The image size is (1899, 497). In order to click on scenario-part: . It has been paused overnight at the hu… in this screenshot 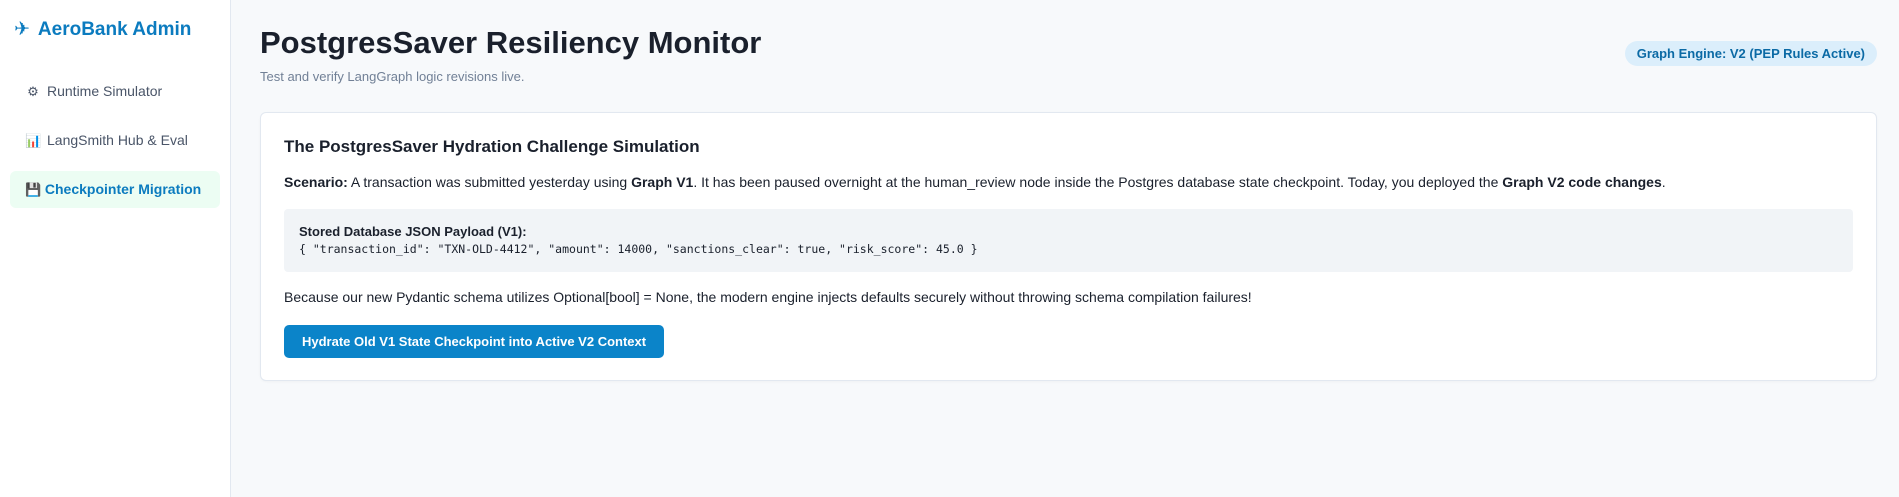, I will do `click(1098, 182)`.